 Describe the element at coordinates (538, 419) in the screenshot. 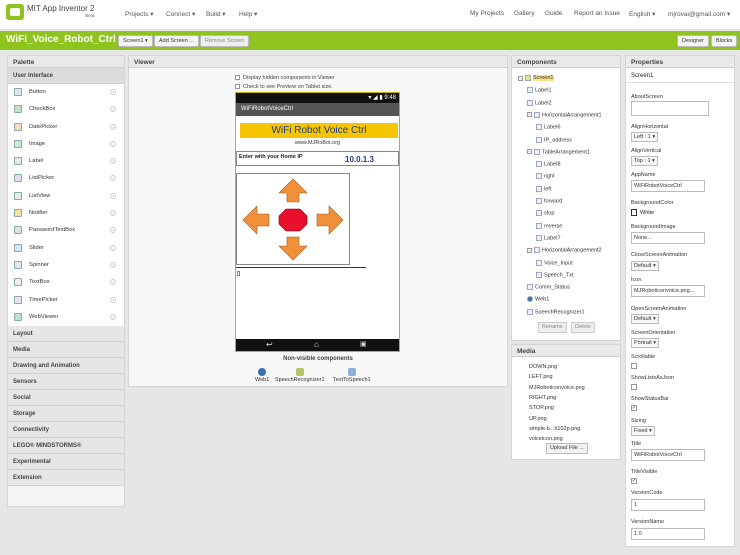

I see `media-file: UP.png` at that location.